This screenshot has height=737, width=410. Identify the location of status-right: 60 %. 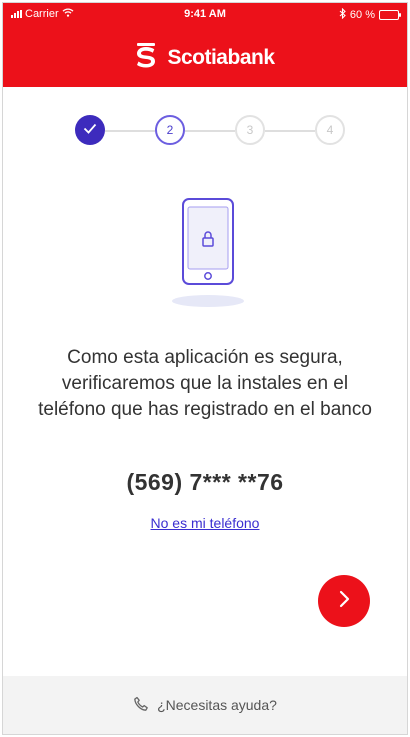
(370, 14).